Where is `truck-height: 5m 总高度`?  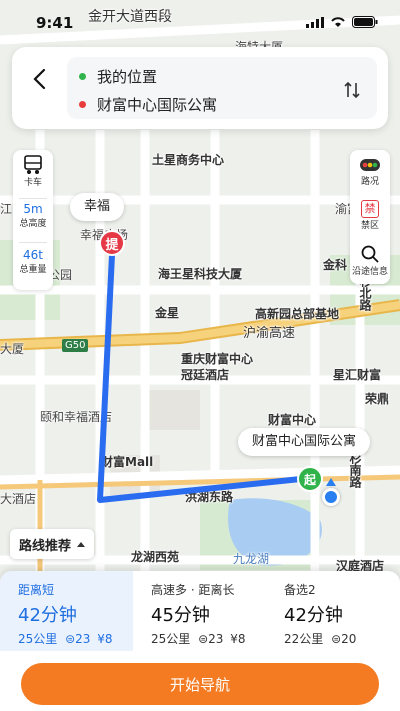
truck-height: 5m 总高度 is located at coordinates (33, 215).